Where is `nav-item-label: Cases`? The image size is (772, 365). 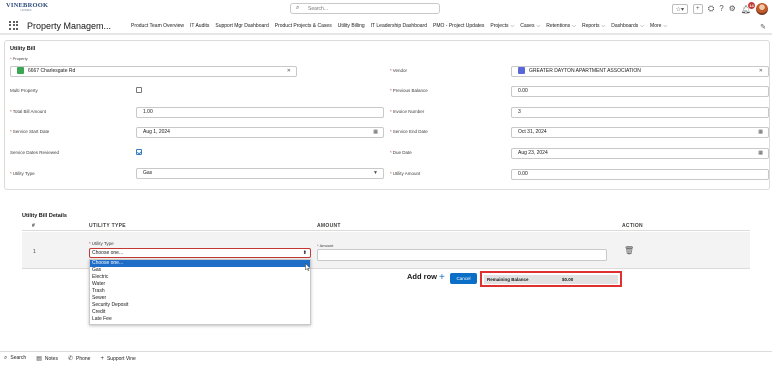 nav-item-label: Cases is located at coordinates (527, 25).